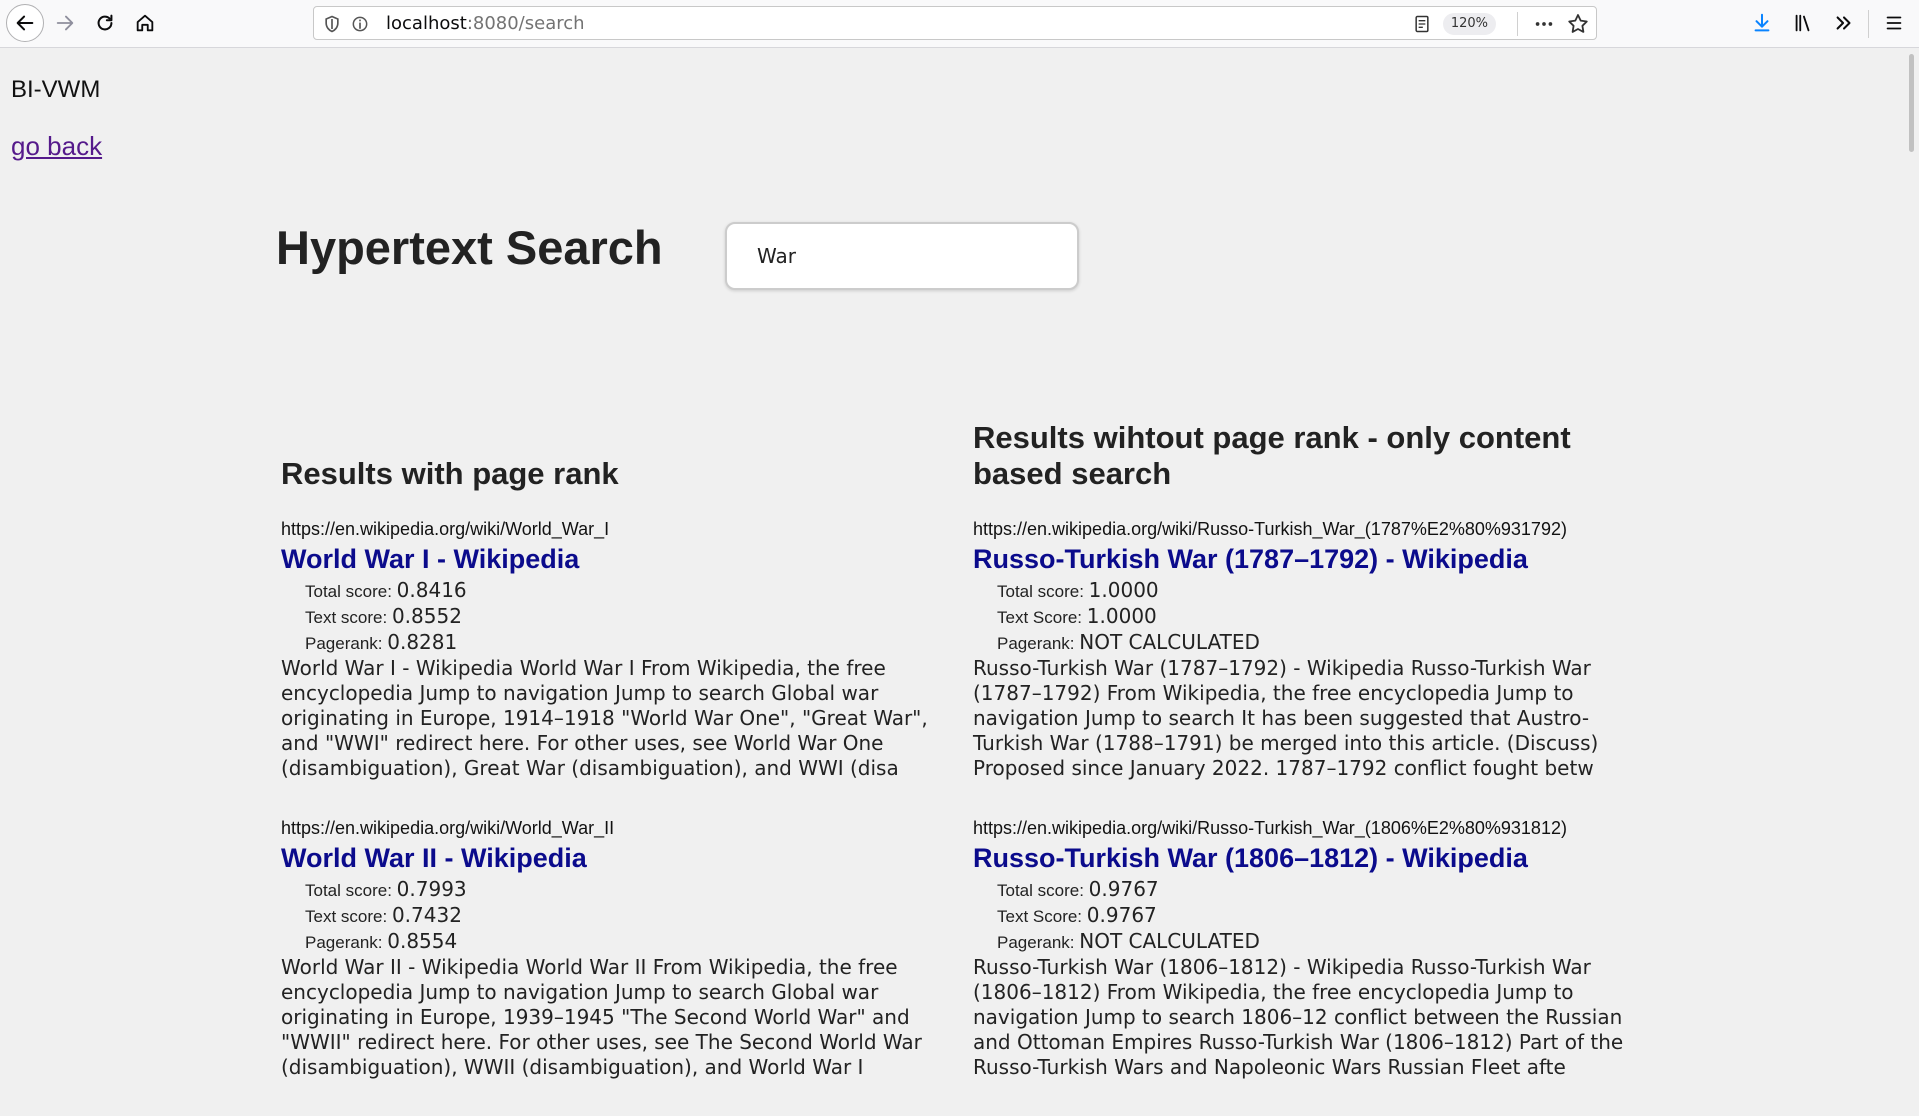  What do you see at coordinates (360, 26) in the screenshot?
I see `info-icon` at bounding box center [360, 26].